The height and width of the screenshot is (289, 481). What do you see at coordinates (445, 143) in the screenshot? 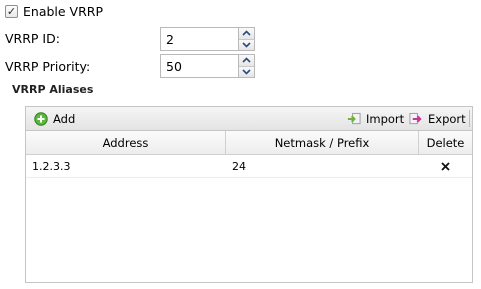
I see `column-header-delete: Delete` at bounding box center [445, 143].